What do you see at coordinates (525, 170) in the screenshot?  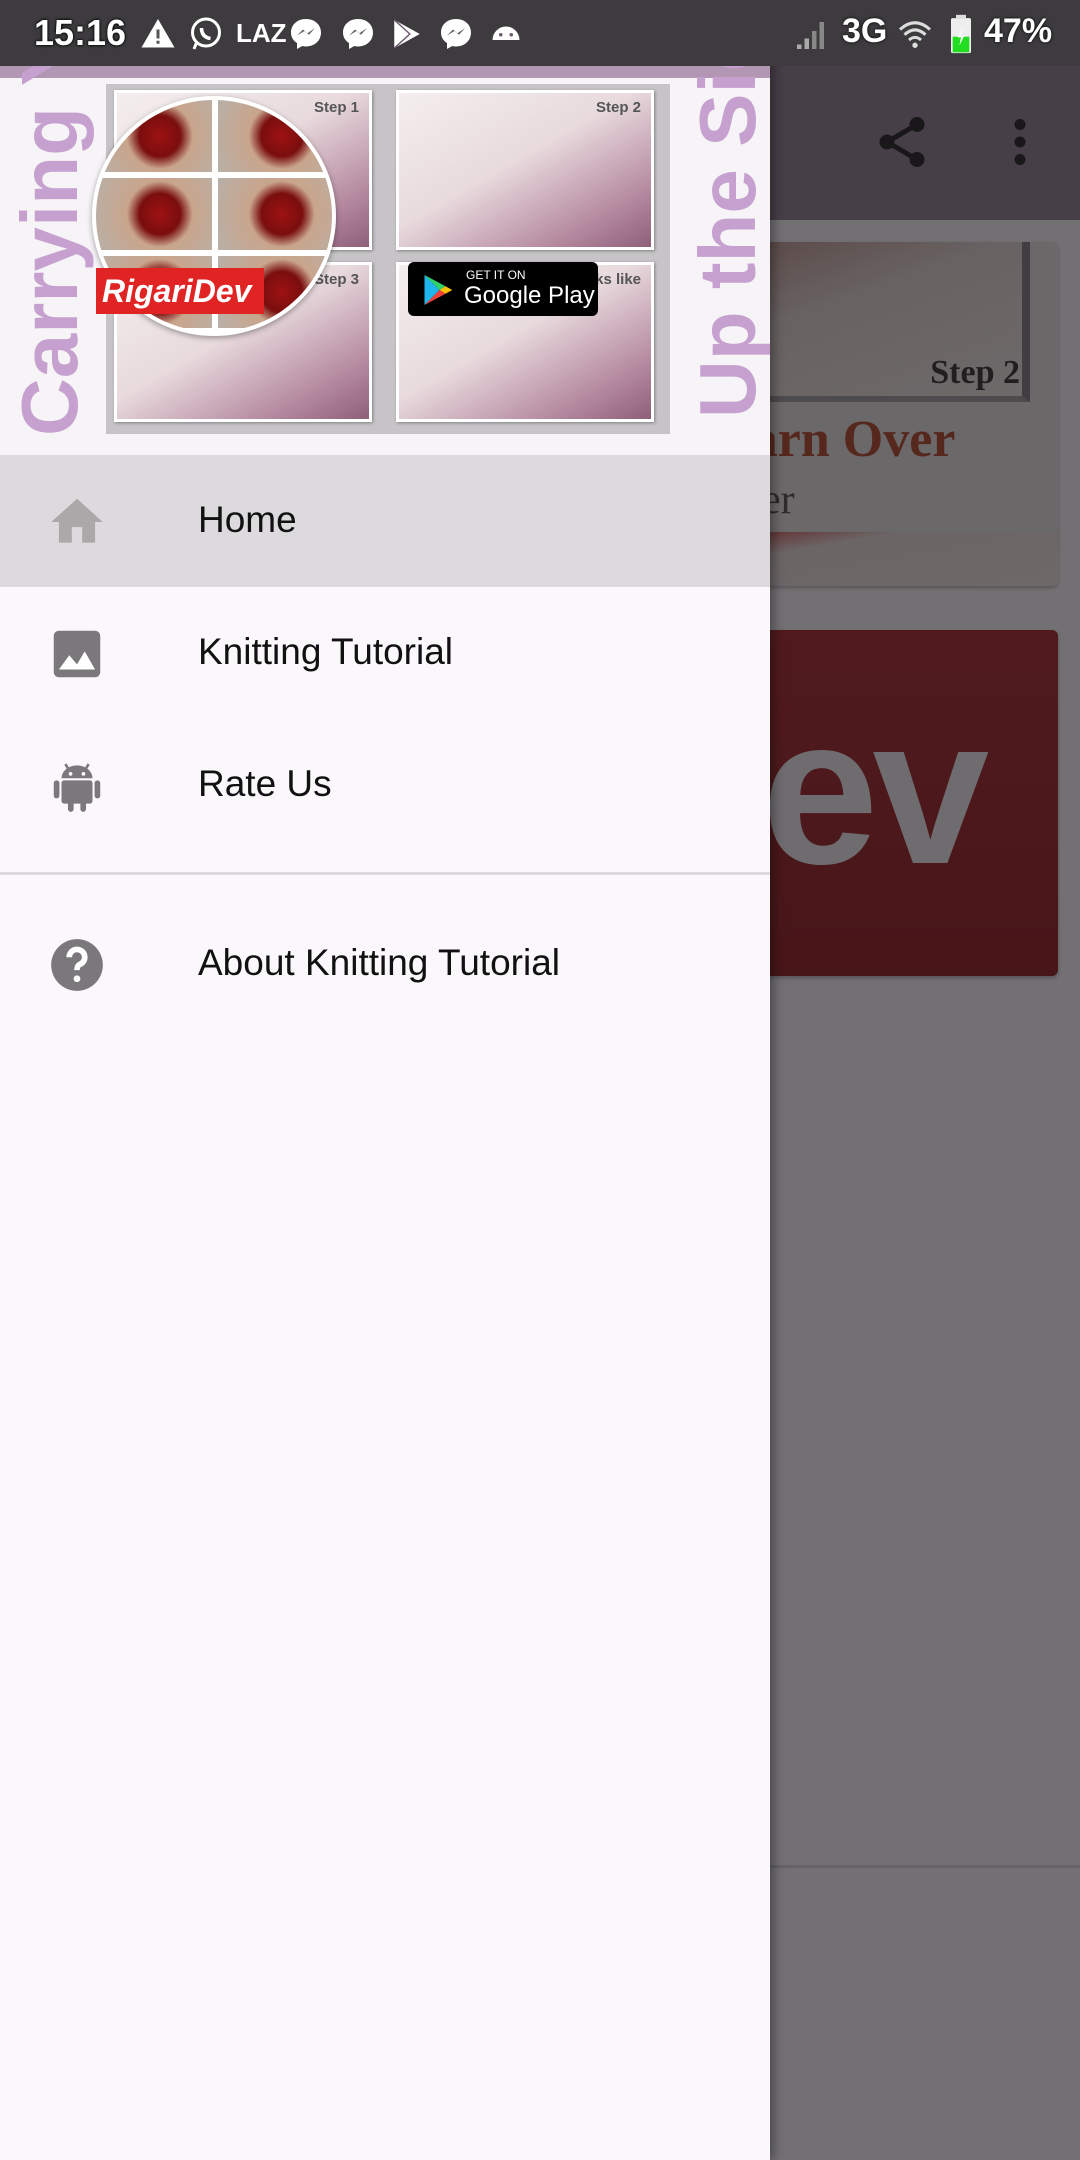 I see `step-photo: Step 2` at bounding box center [525, 170].